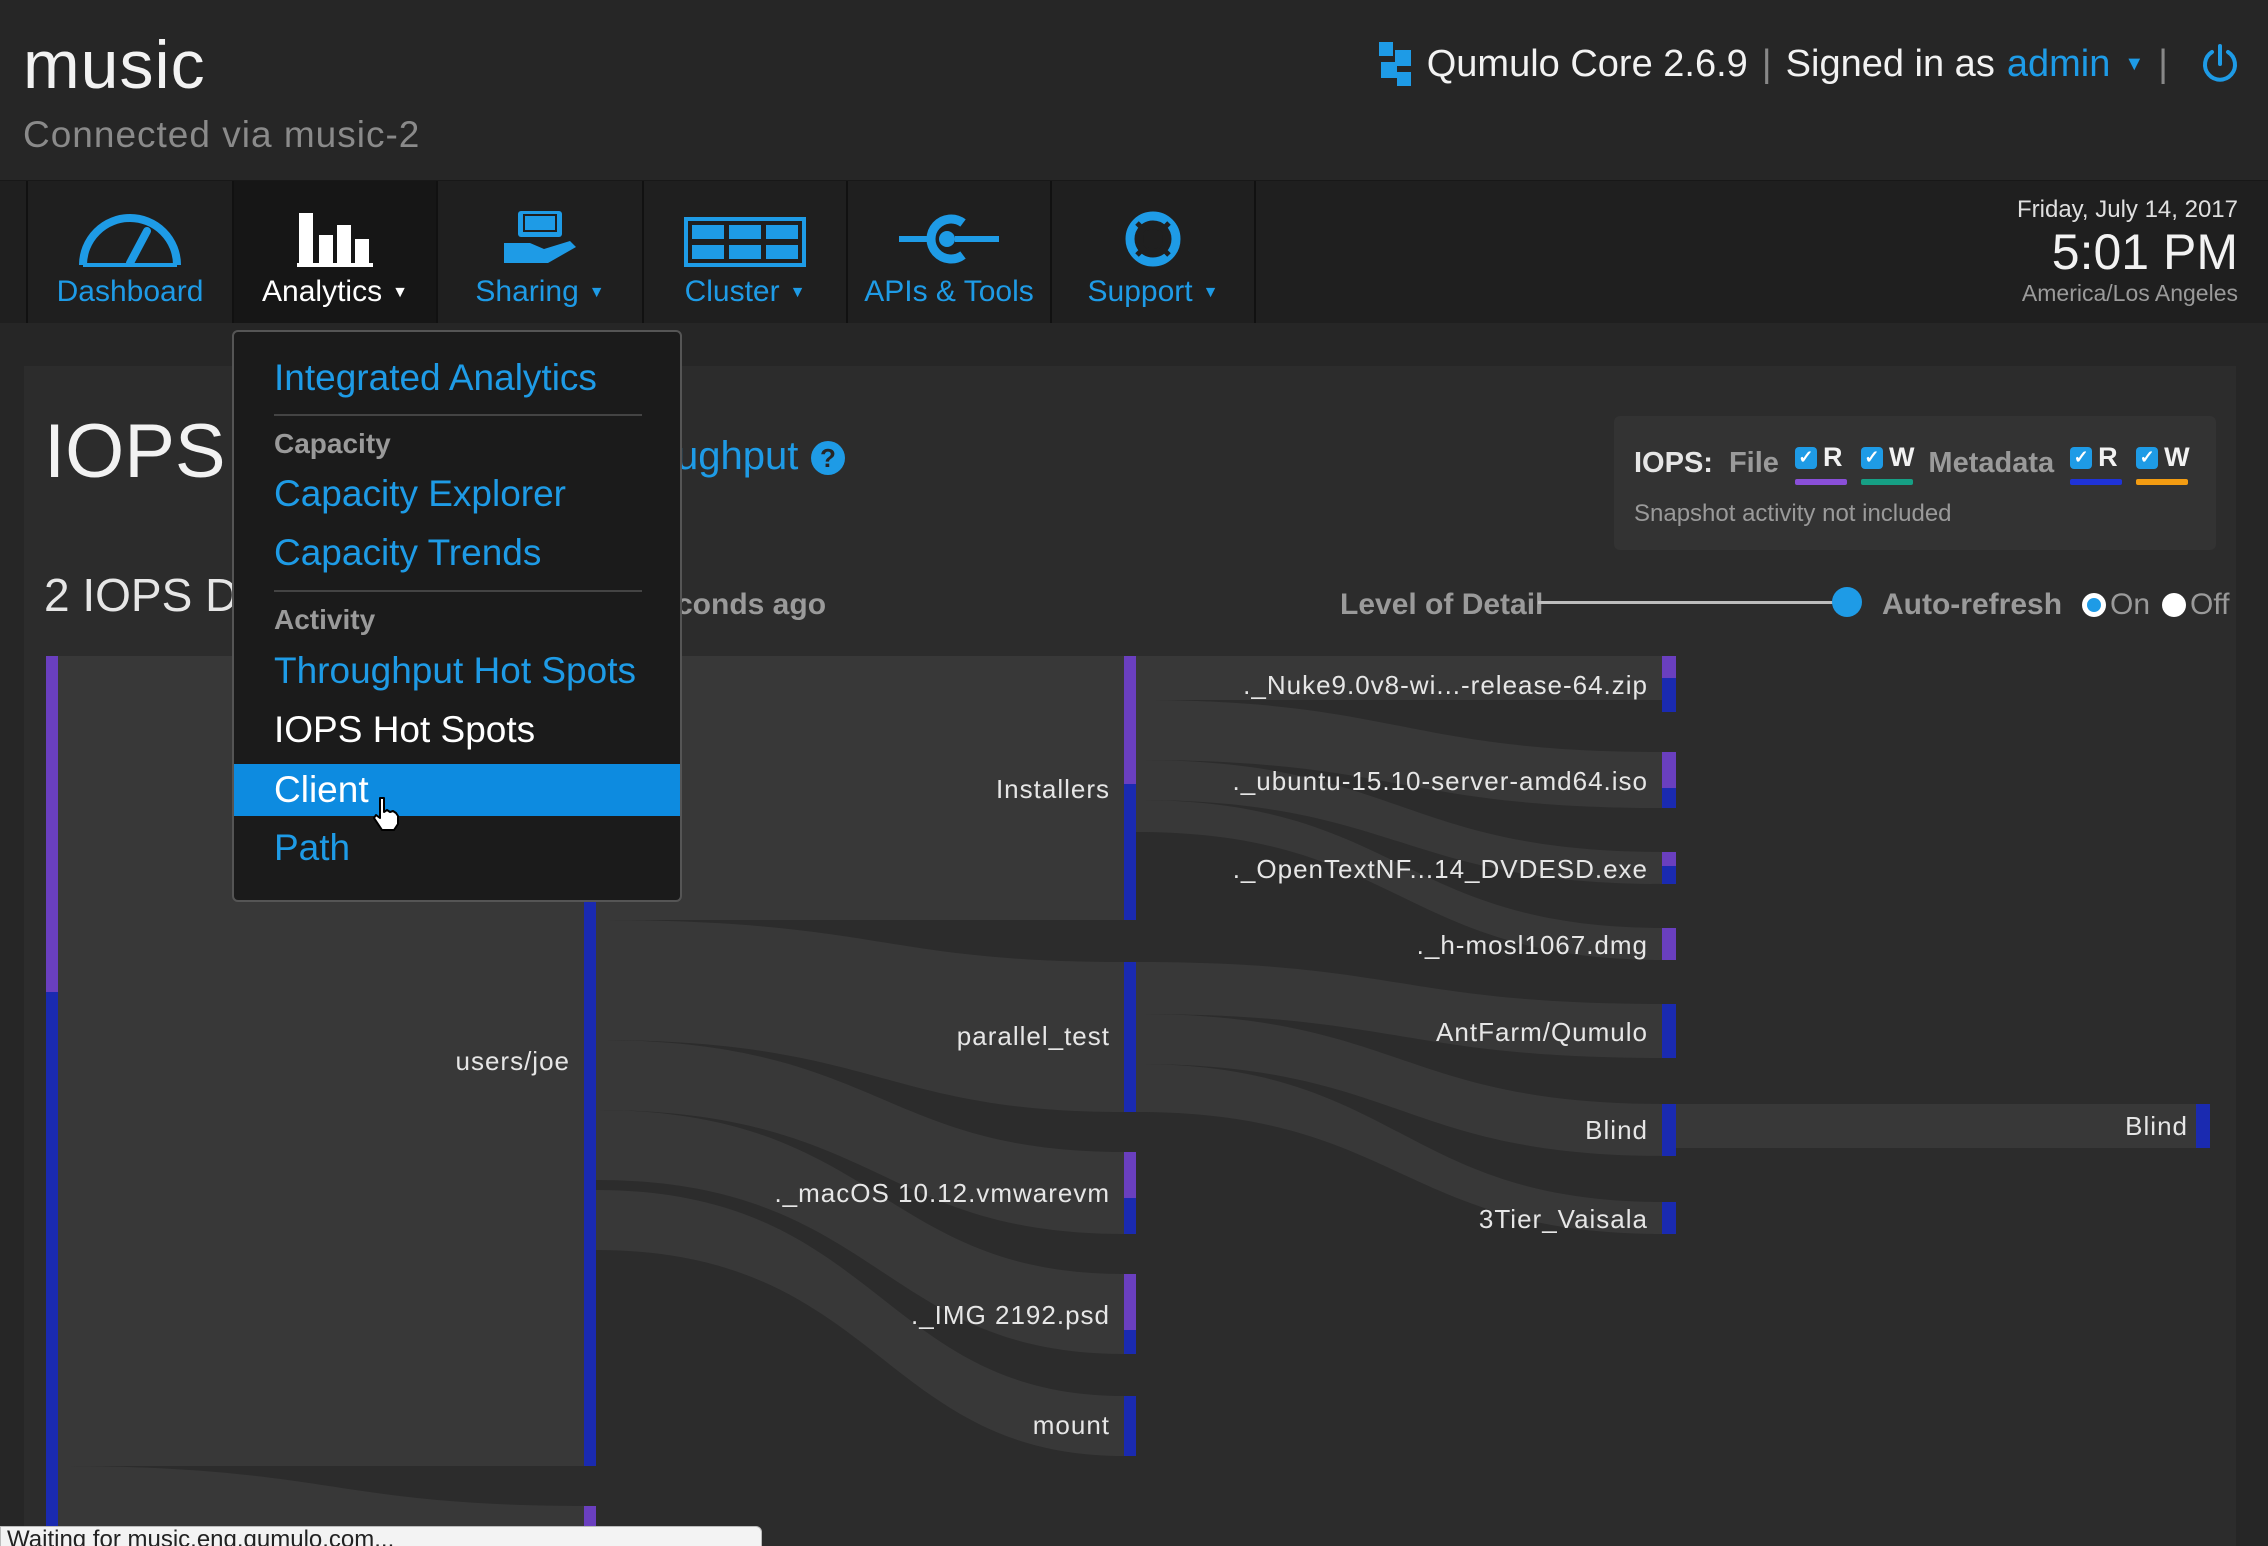  I want to click on auto-refresh-label: Auto-refresh, so click(1972, 604).